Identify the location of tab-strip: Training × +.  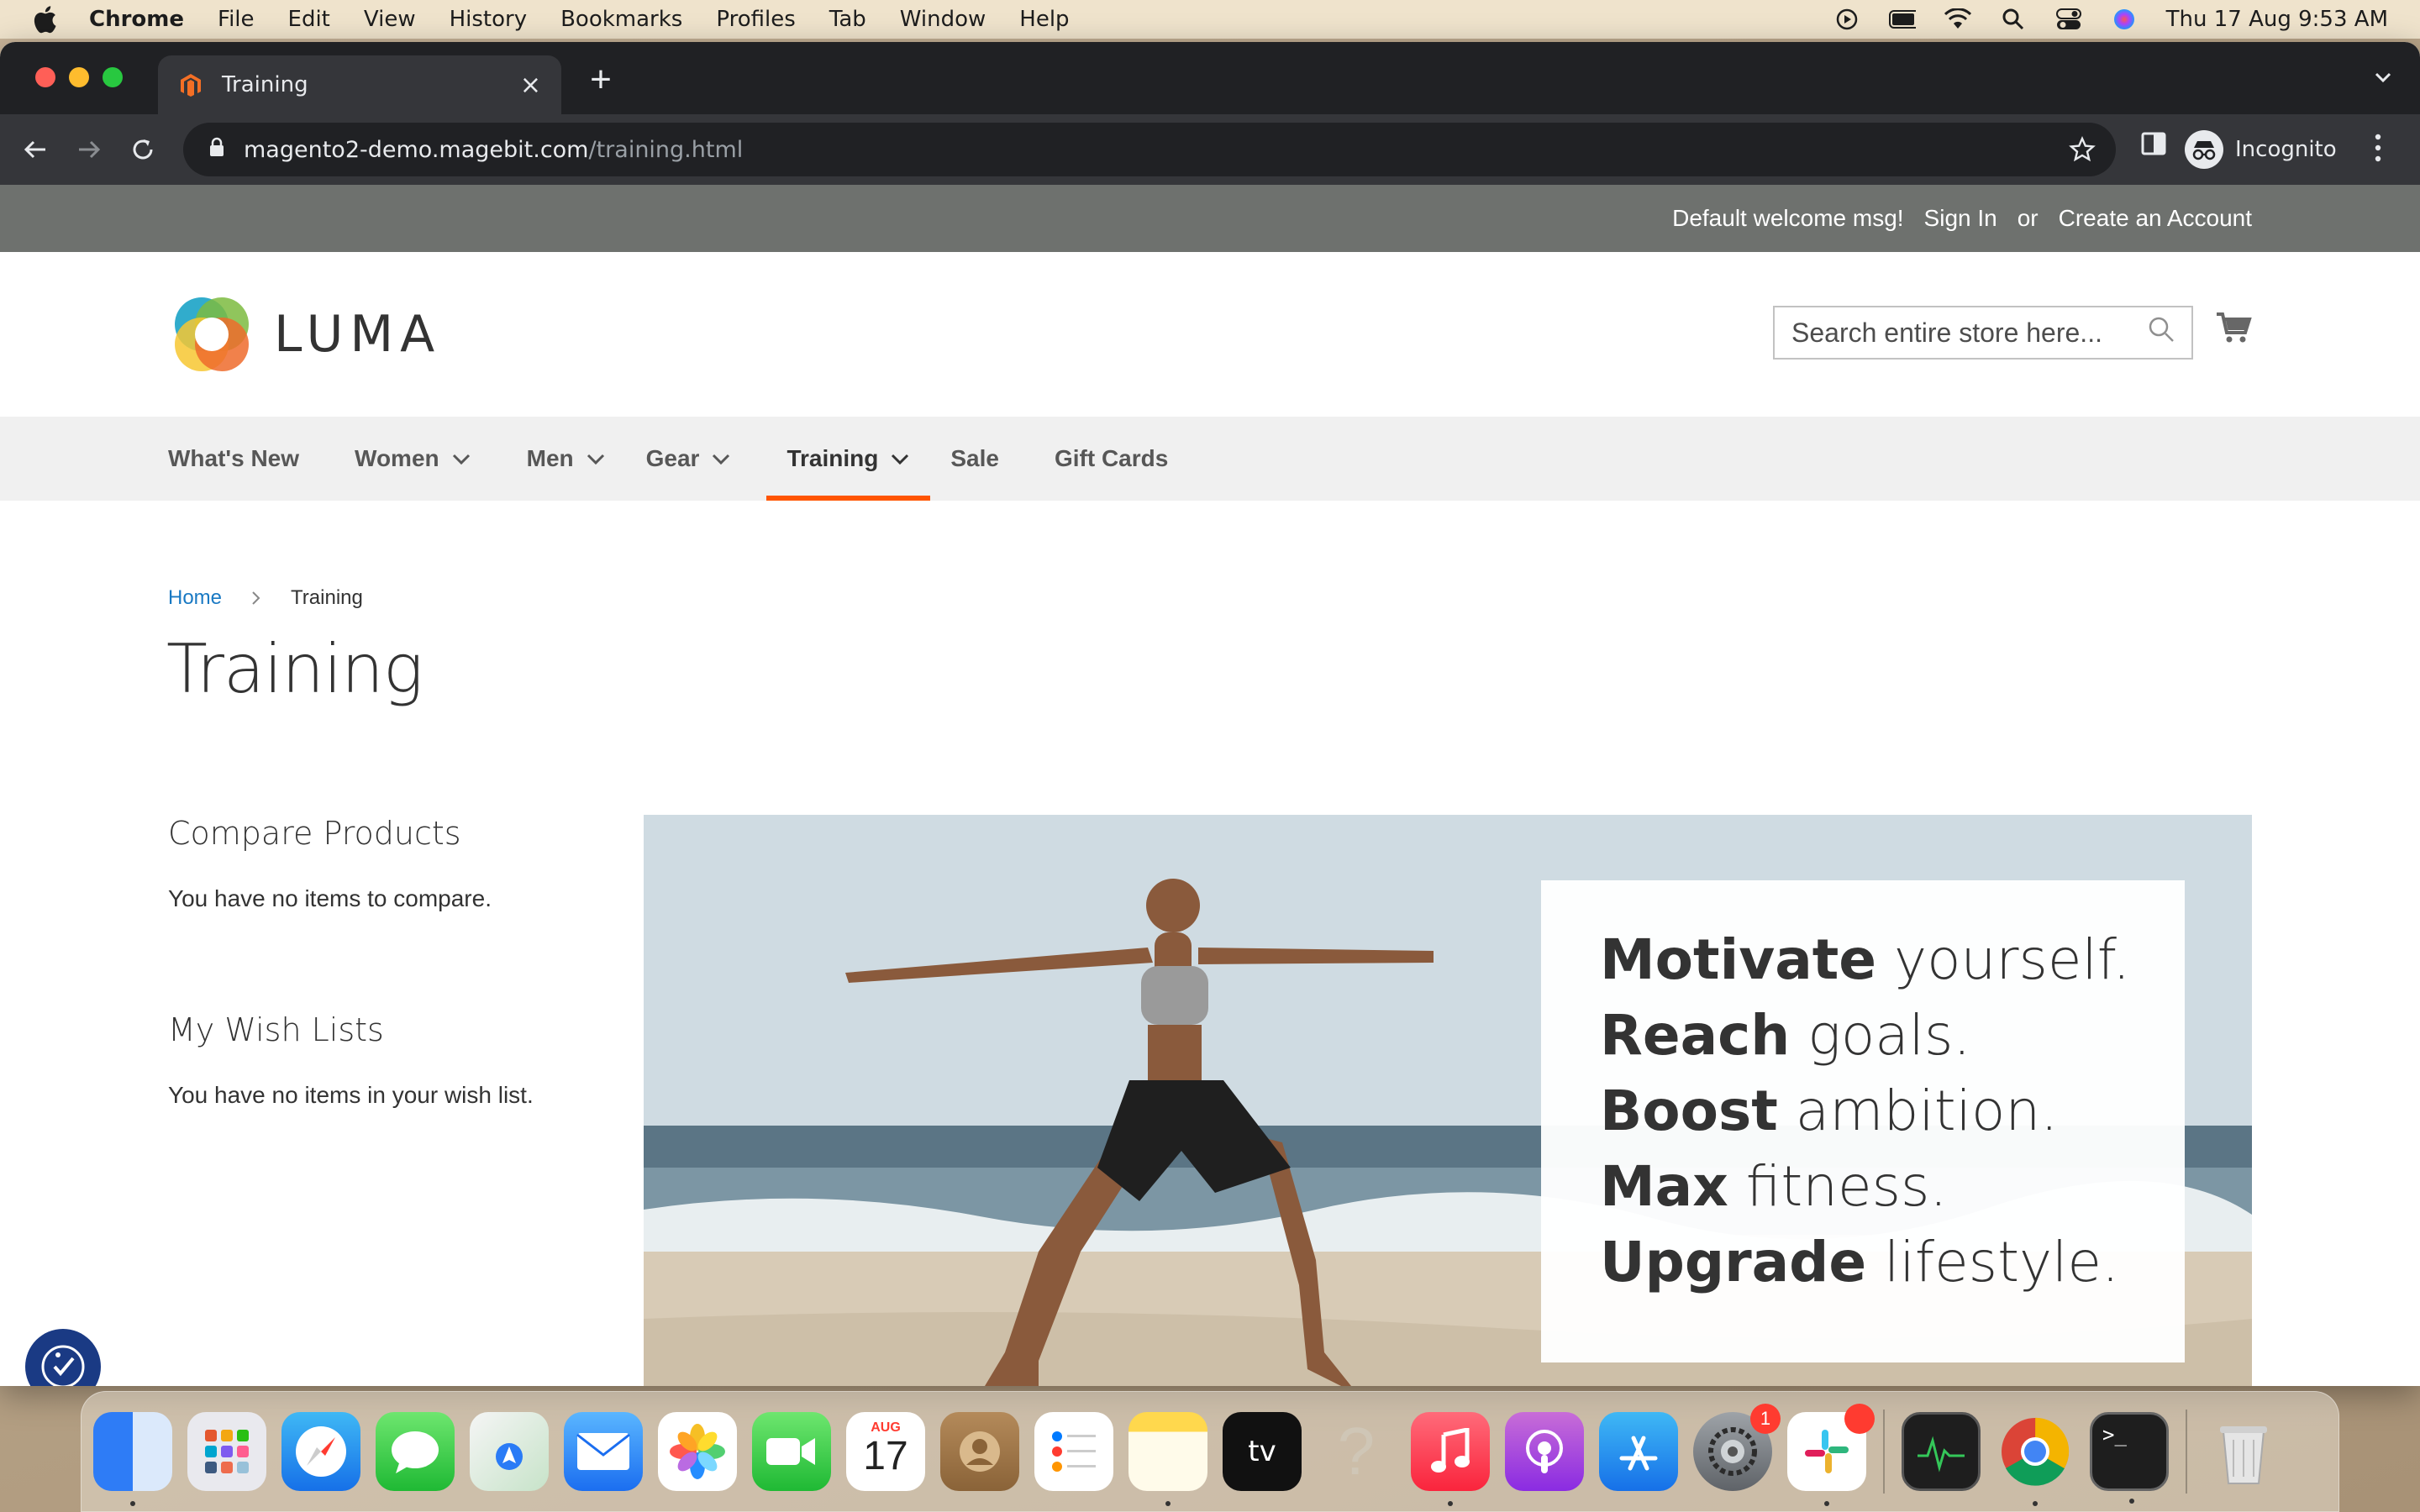
(1210, 78).